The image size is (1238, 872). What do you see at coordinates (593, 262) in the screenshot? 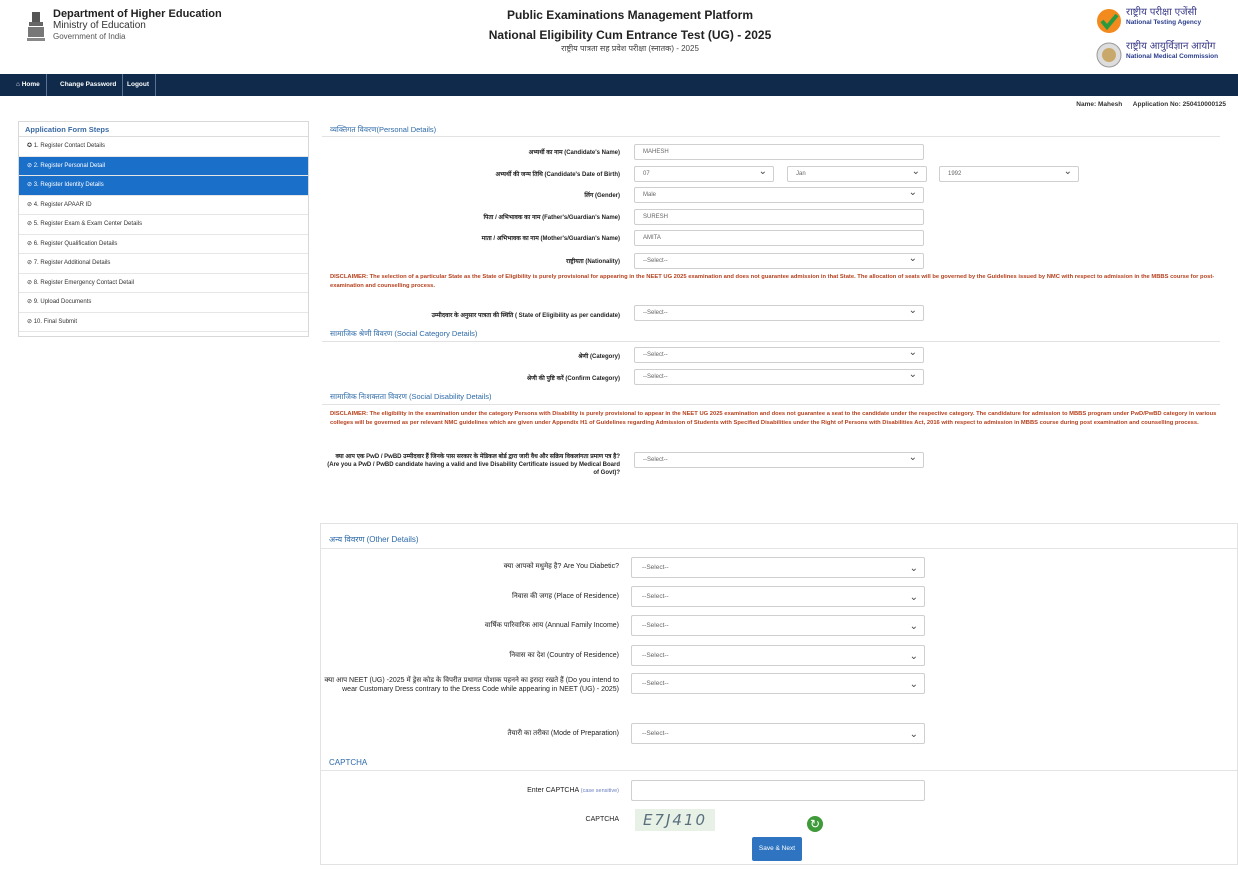
I see `nationality-label: राष्ट्रीयता (Nationality)` at bounding box center [593, 262].